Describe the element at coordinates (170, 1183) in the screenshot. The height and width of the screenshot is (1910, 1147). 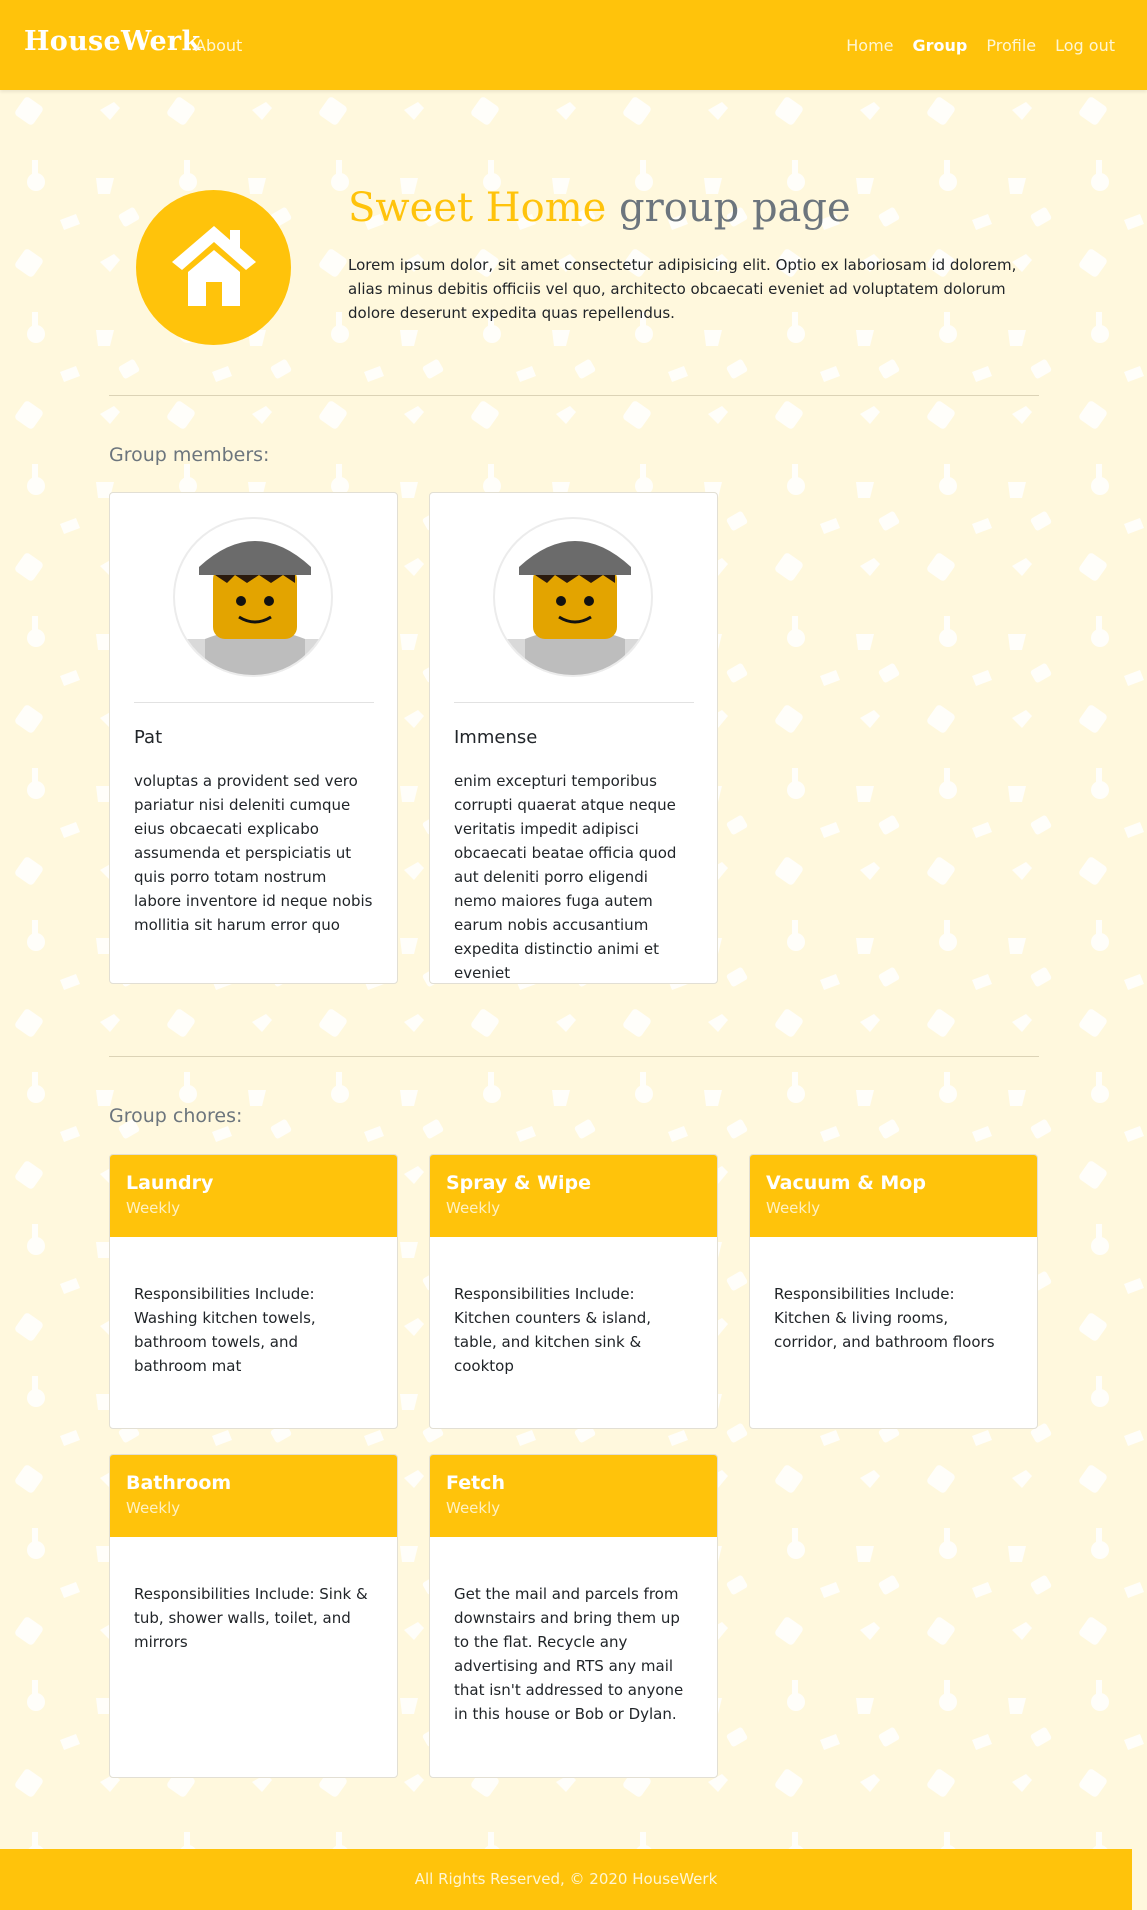
I see `chore-title: Laundry` at that location.